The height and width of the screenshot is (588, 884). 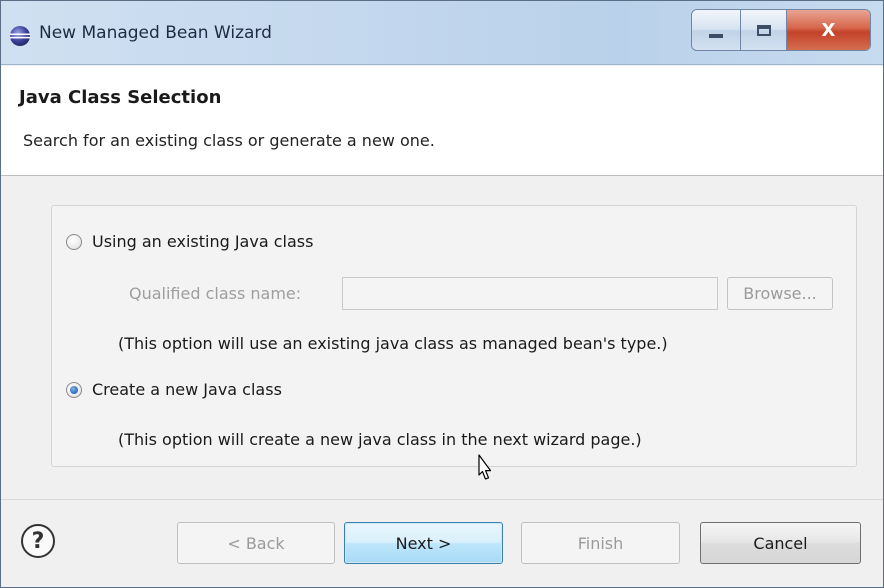 What do you see at coordinates (20, 36) in the screenshot?
I see `eclipse-app-icon` at bounding box center [20, 36].